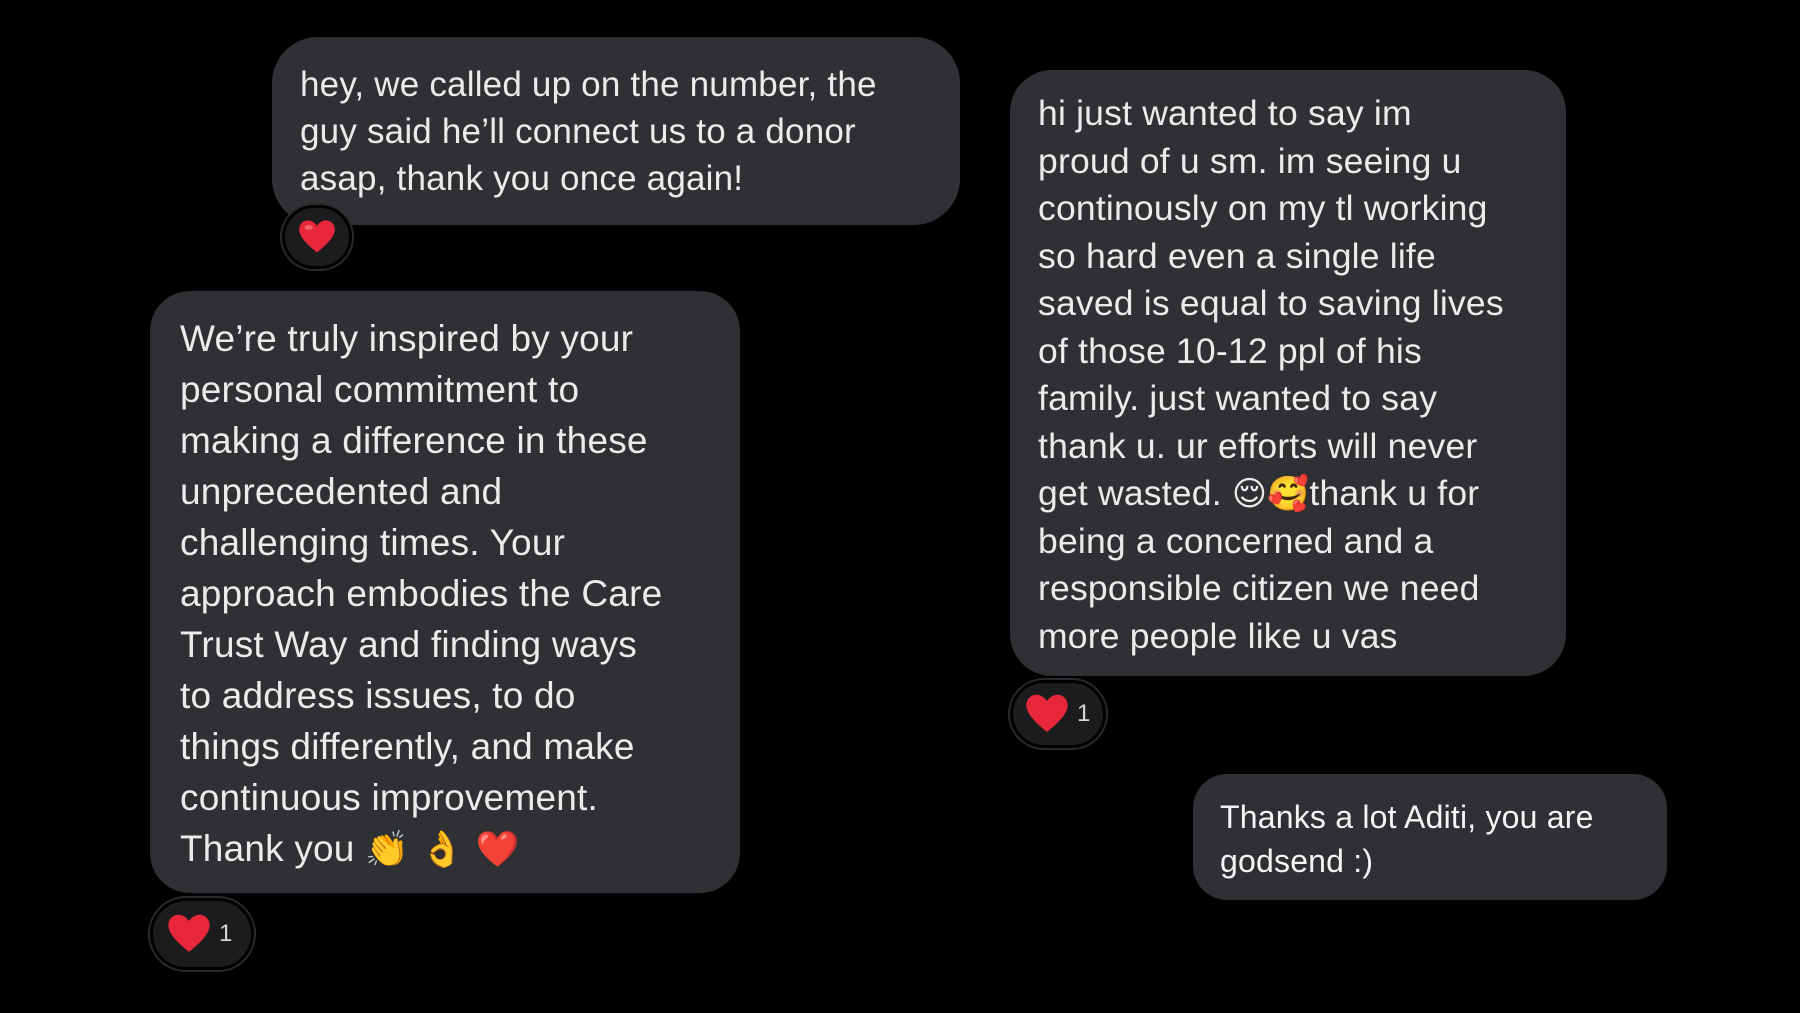  What do you see at coordinates (1407, 839) in the screenshot?
I see `message-text: Thanks a lot Aditi, you are godsend :)` at bounding box center [1407, 839].